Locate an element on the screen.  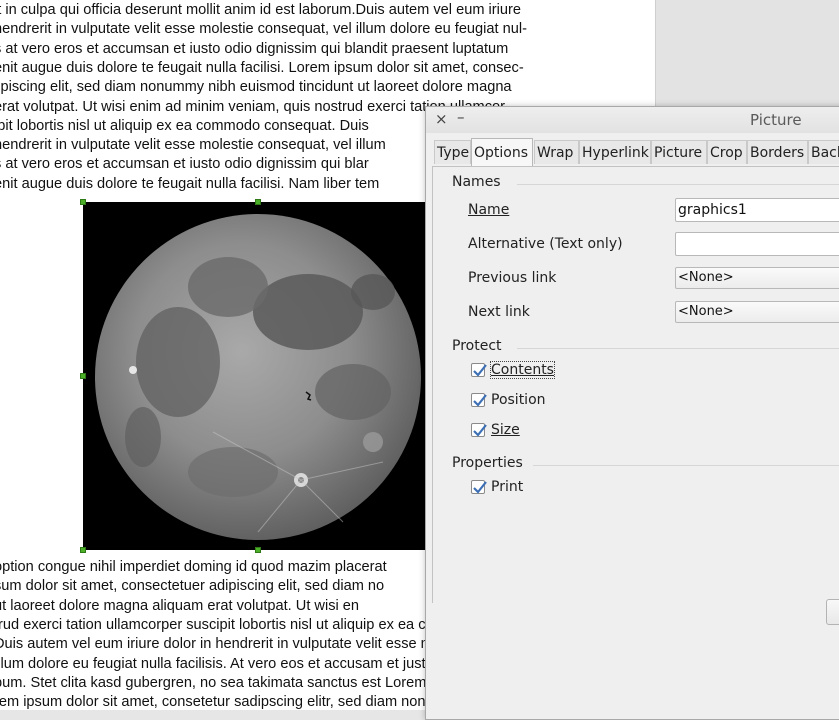
tab-crop: Crop is located at coordinates (727, 152).